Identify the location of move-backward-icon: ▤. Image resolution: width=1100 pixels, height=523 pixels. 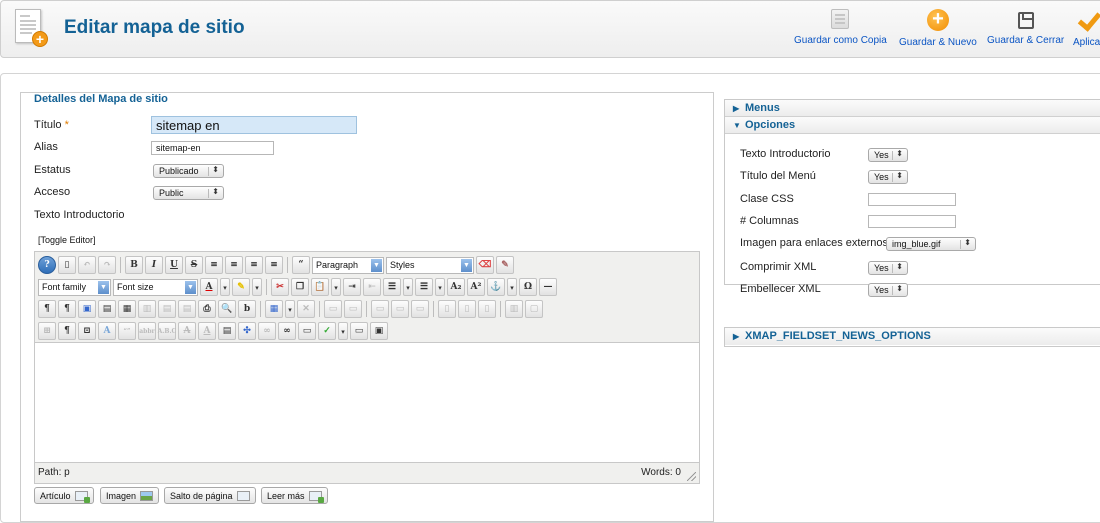
(187, 309).